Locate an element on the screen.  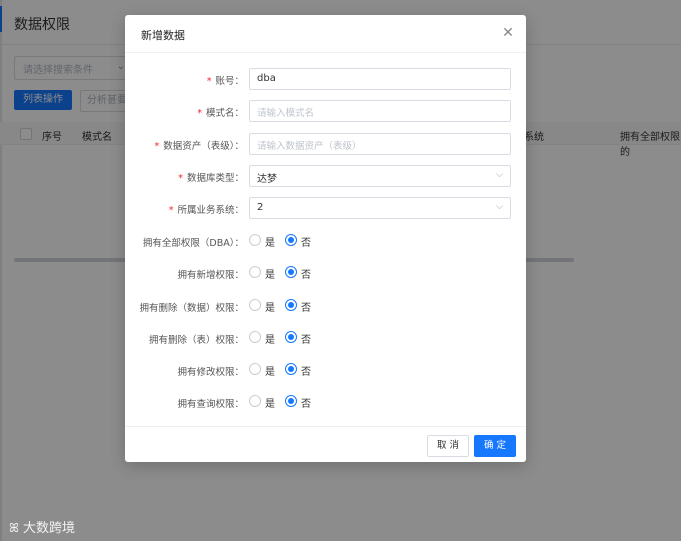
permission-row: 拥有修改权限： 是 否 is located at coordinates (325, 370).